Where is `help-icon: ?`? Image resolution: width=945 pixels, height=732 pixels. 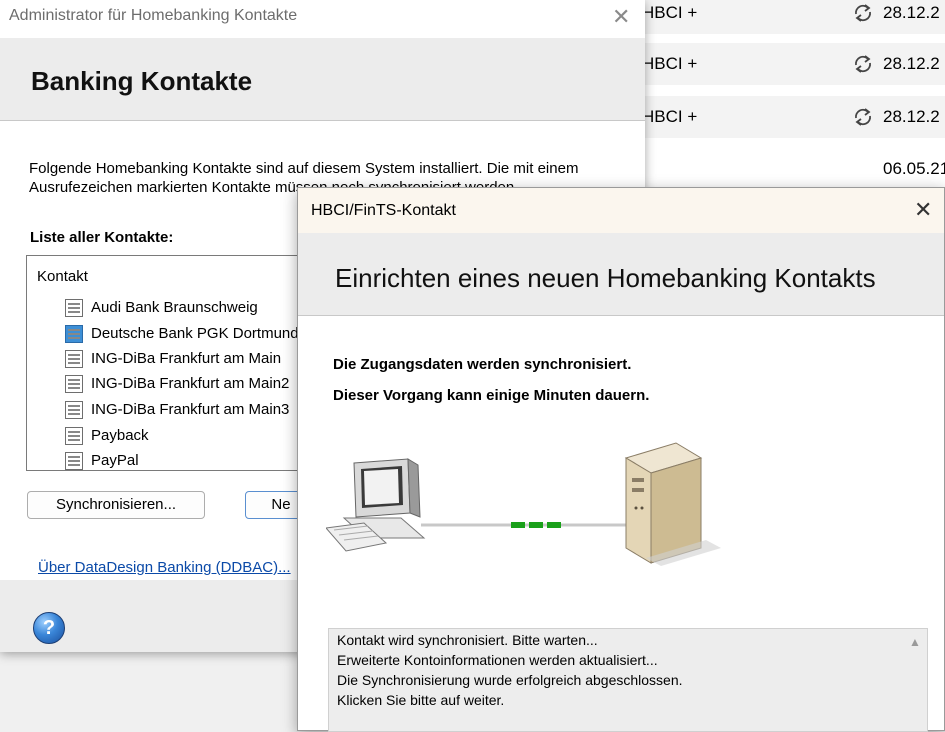
help-icon: ? is located at coordinates (49, 628).